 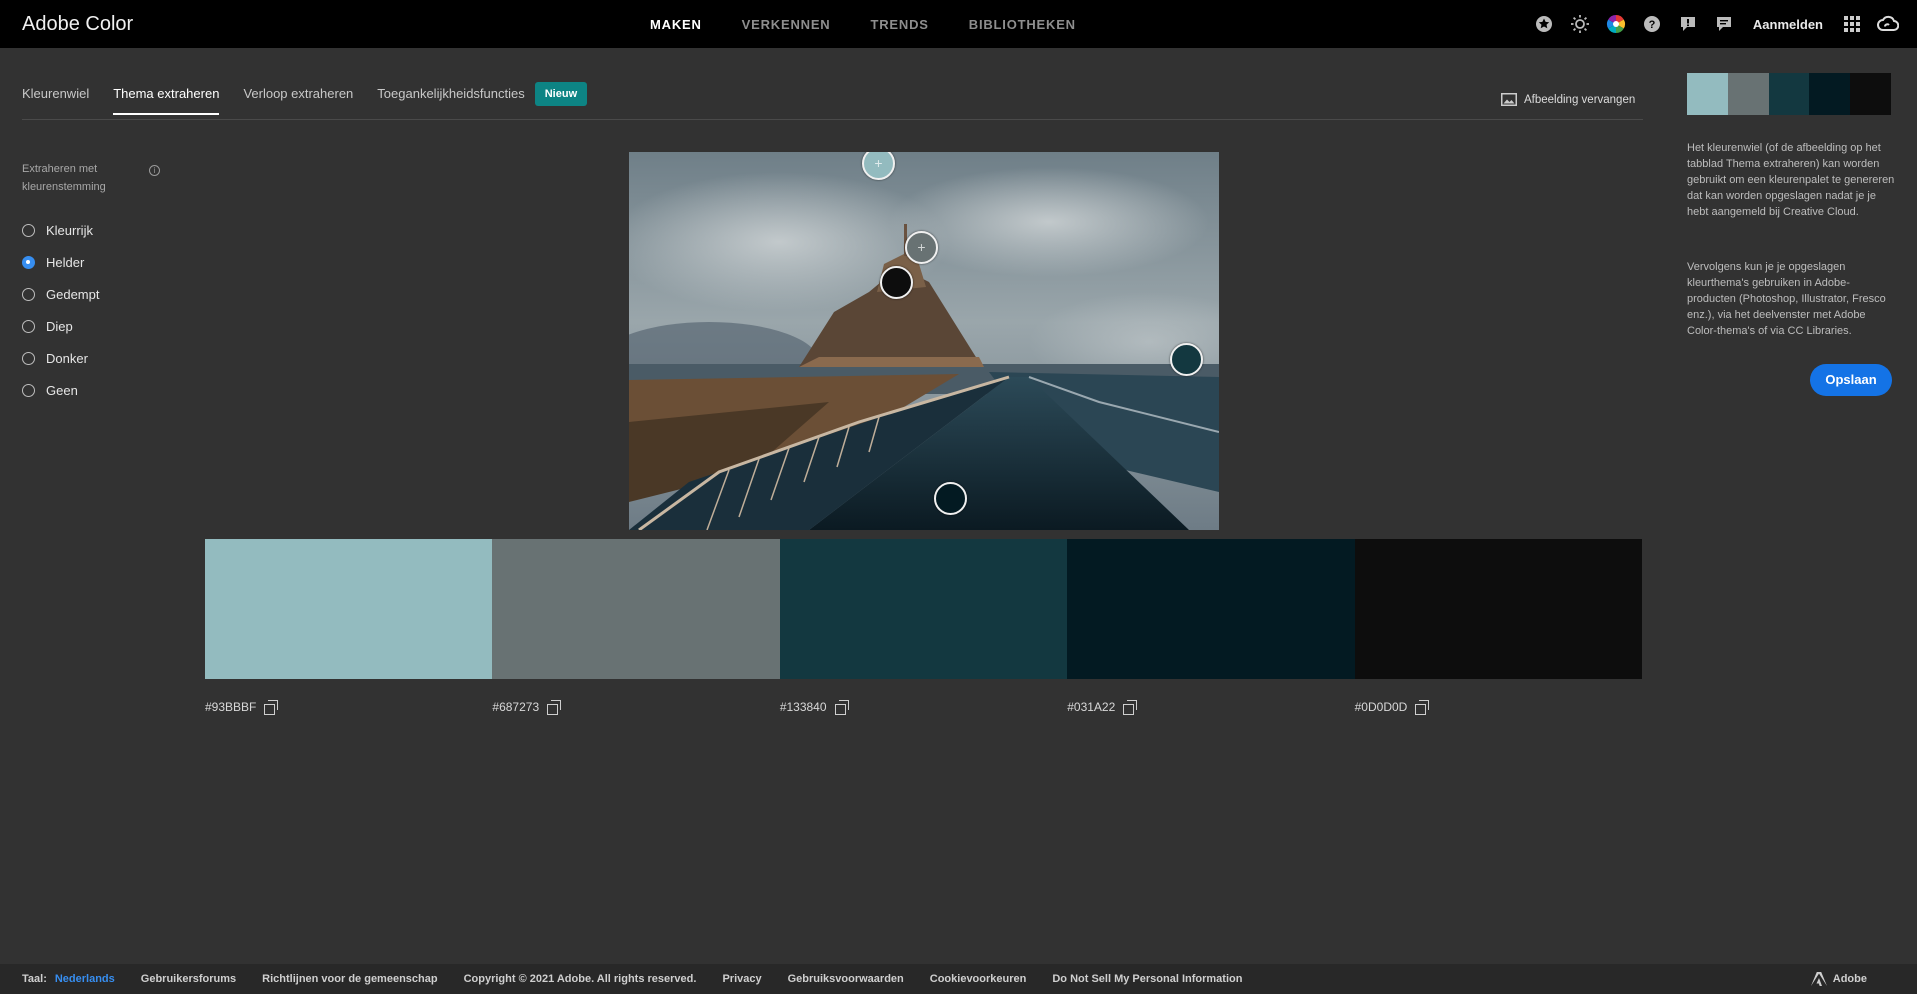 I want to click on help-icon: ?, so click(x=1652, y=24).